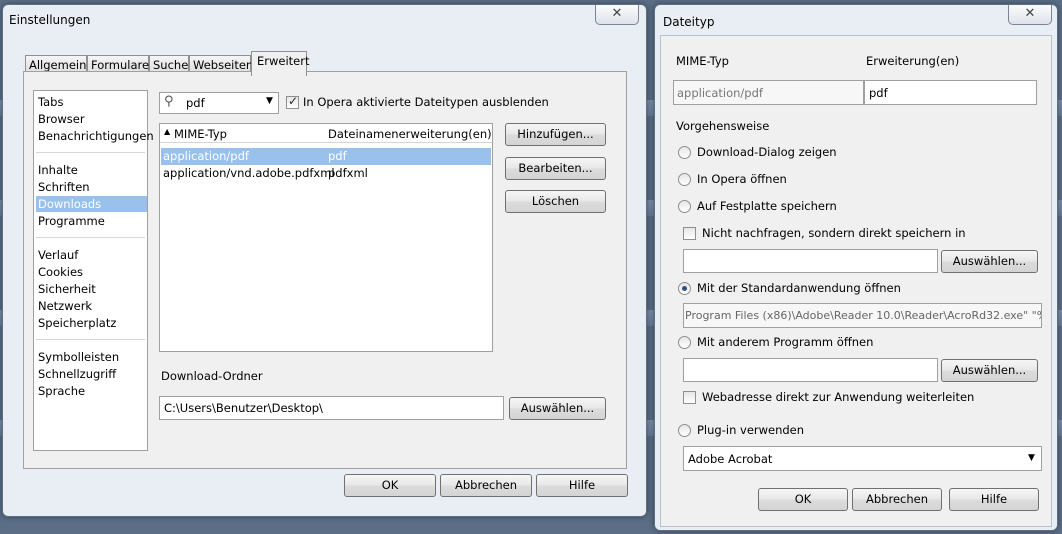 The height and width of the screenshot is (534, 1062). I want to click on save-path-field, so click(810, 261).